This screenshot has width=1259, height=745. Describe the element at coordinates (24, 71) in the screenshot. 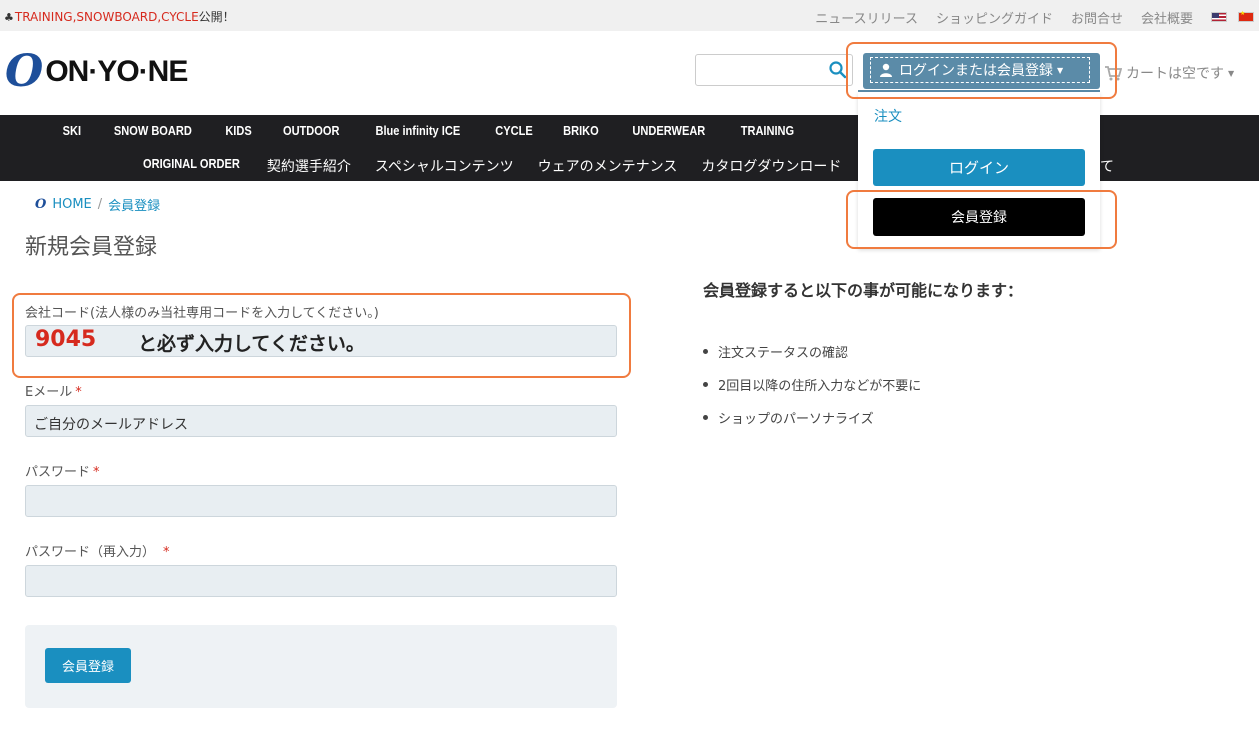

I see `logo-mark: O` at that location.